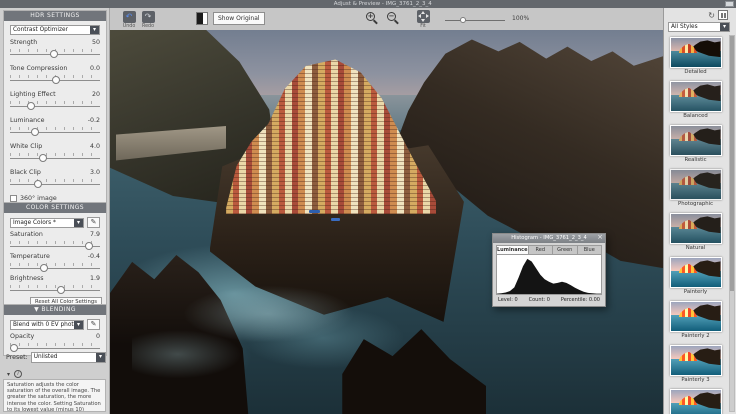  I want to click on style-item: Detailed, so click(695, 58).